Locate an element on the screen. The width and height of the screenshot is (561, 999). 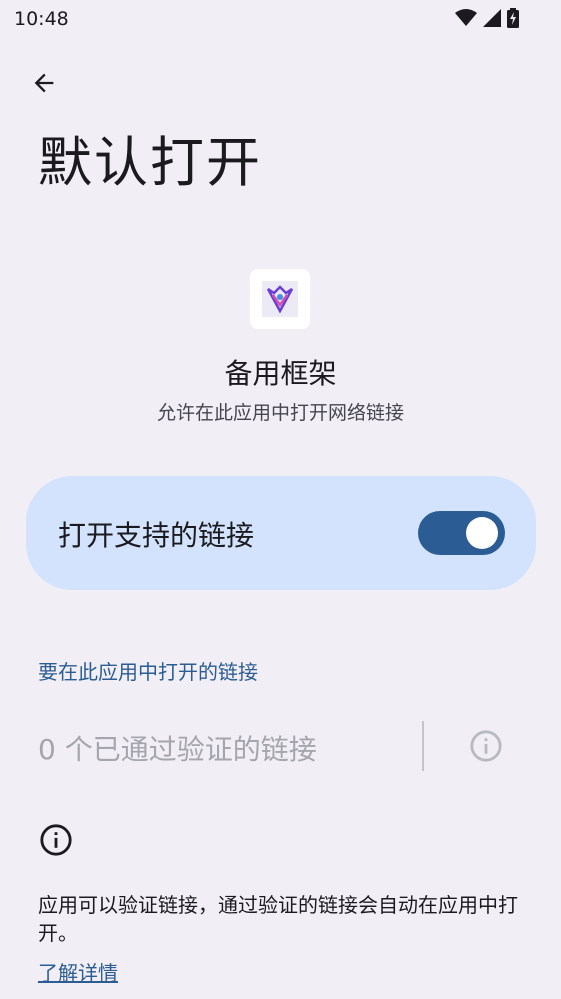
signal-icon is located at coordinates (492, 18).